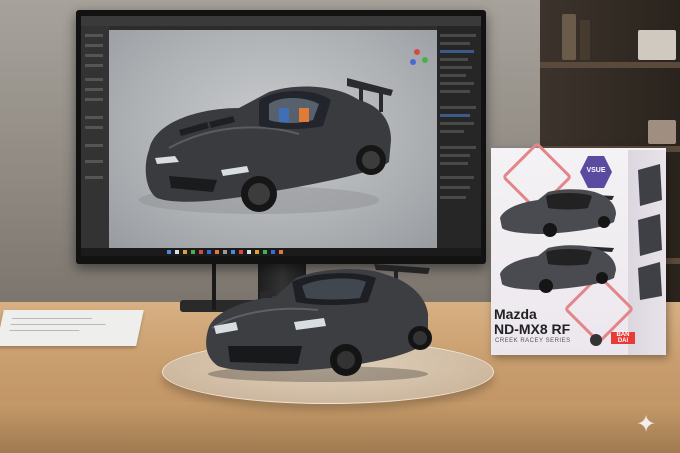  What do you see at coordinates (610, 65) in the screenshot?
I see `shelf-board` at bounding box center [610, 65].